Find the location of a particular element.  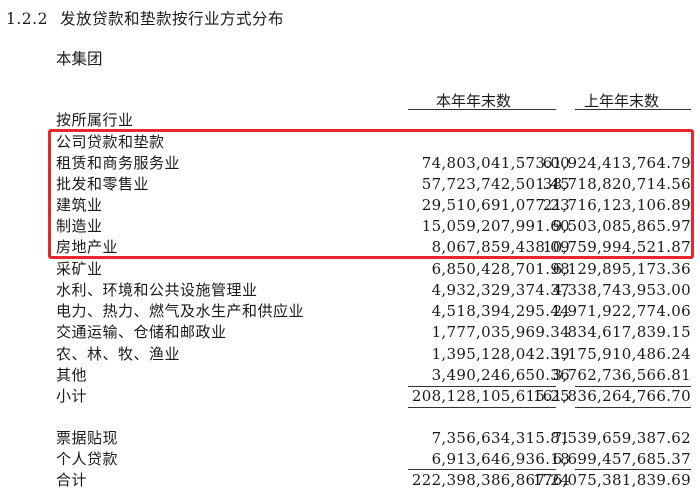

row-label: 水利、环境和公共设施管理业 is located at coordinates (157, 290).